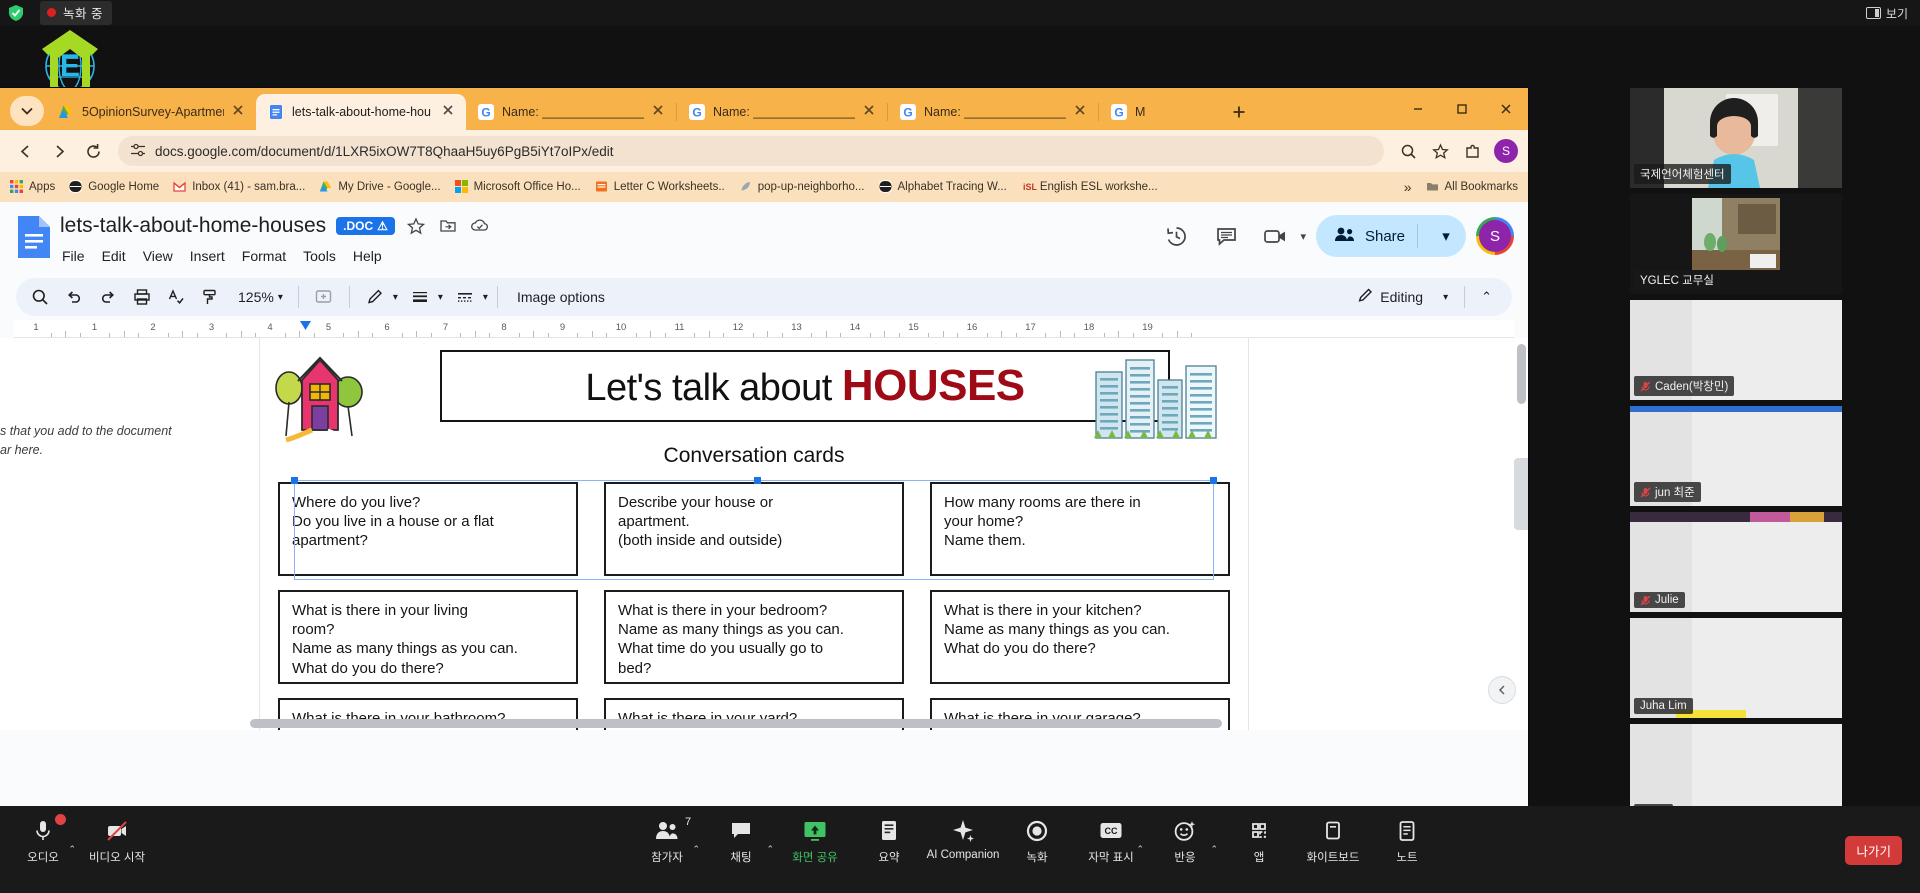  I want to click on browser-tab-active: lets-talk-about-home-hou, so click(361, 112).